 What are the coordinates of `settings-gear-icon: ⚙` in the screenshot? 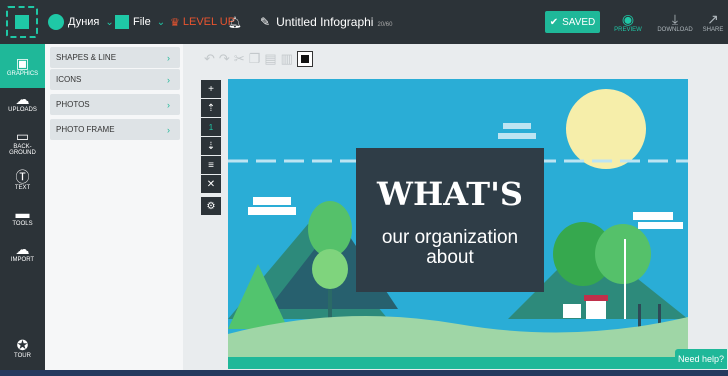 It's located at (211, 206).